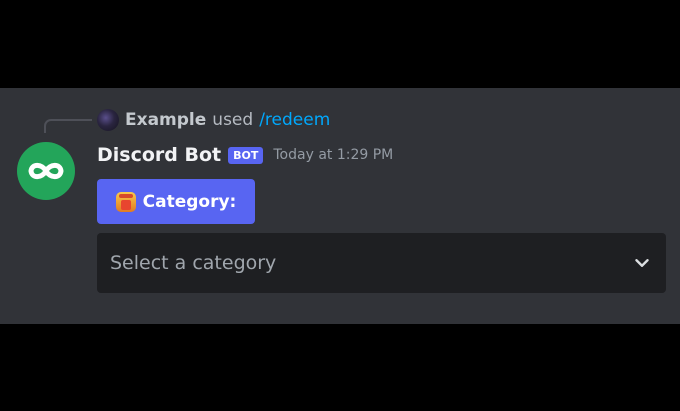  Describe the element at coordinates (642, 263) in the screenshot. I see `chevron-down-icon` at that location.